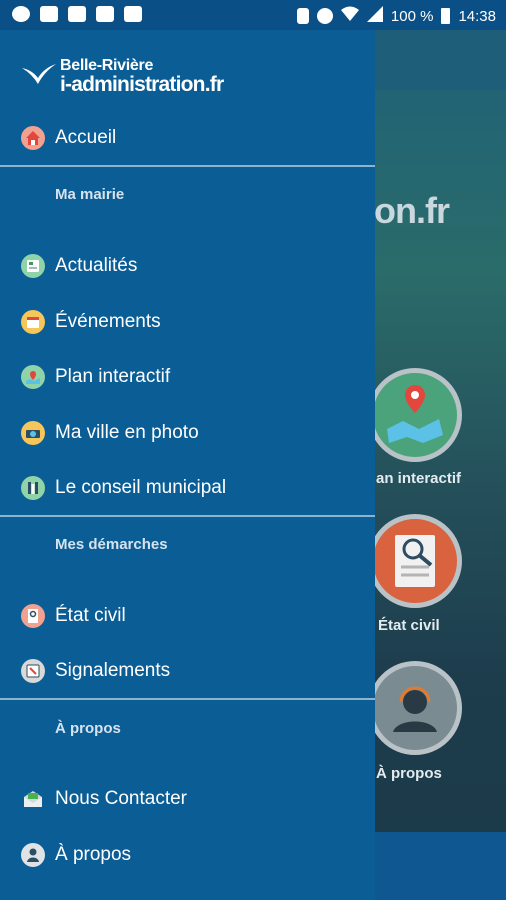  What do you see at coordinates (39, 74) in the screenshot?
I see `bird-logo-icon` at bounding box center [39, 74].